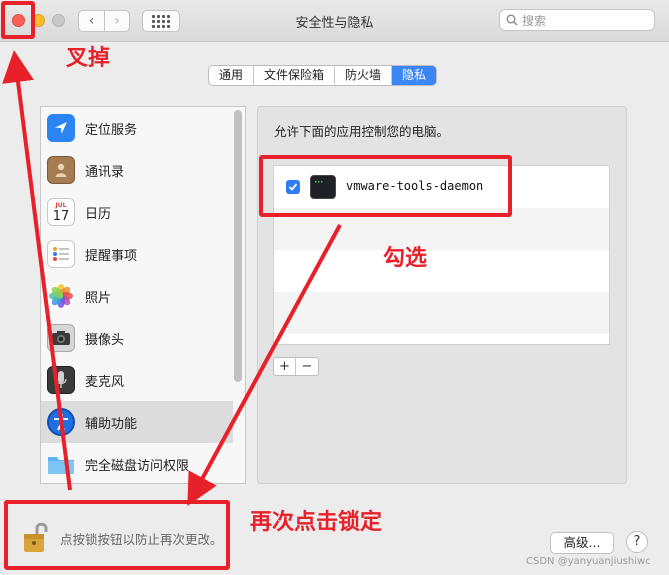 The image size is (669, 575). What do you see at coordinates (334, 21) in the screenshot?
I see `title-bar: ‹ › 安全性与隐私 搜索` at bounding box center [334, 21].